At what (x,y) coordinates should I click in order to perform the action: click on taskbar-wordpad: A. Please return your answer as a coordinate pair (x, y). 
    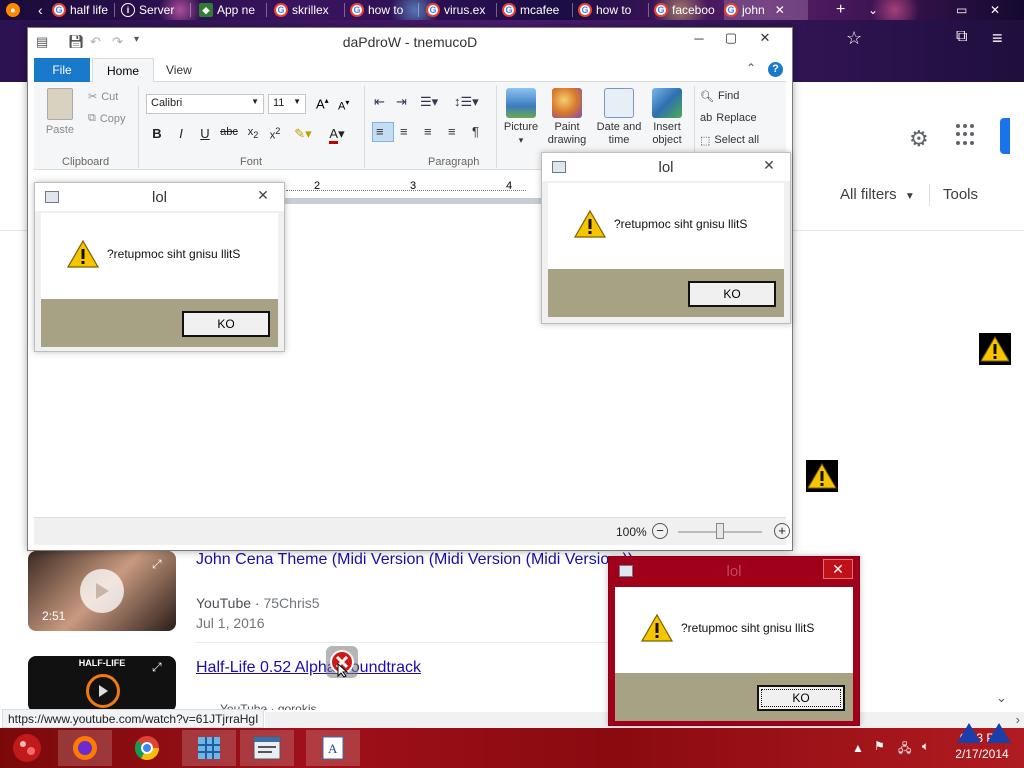
    Looking at the image, I should click on (333, 748).